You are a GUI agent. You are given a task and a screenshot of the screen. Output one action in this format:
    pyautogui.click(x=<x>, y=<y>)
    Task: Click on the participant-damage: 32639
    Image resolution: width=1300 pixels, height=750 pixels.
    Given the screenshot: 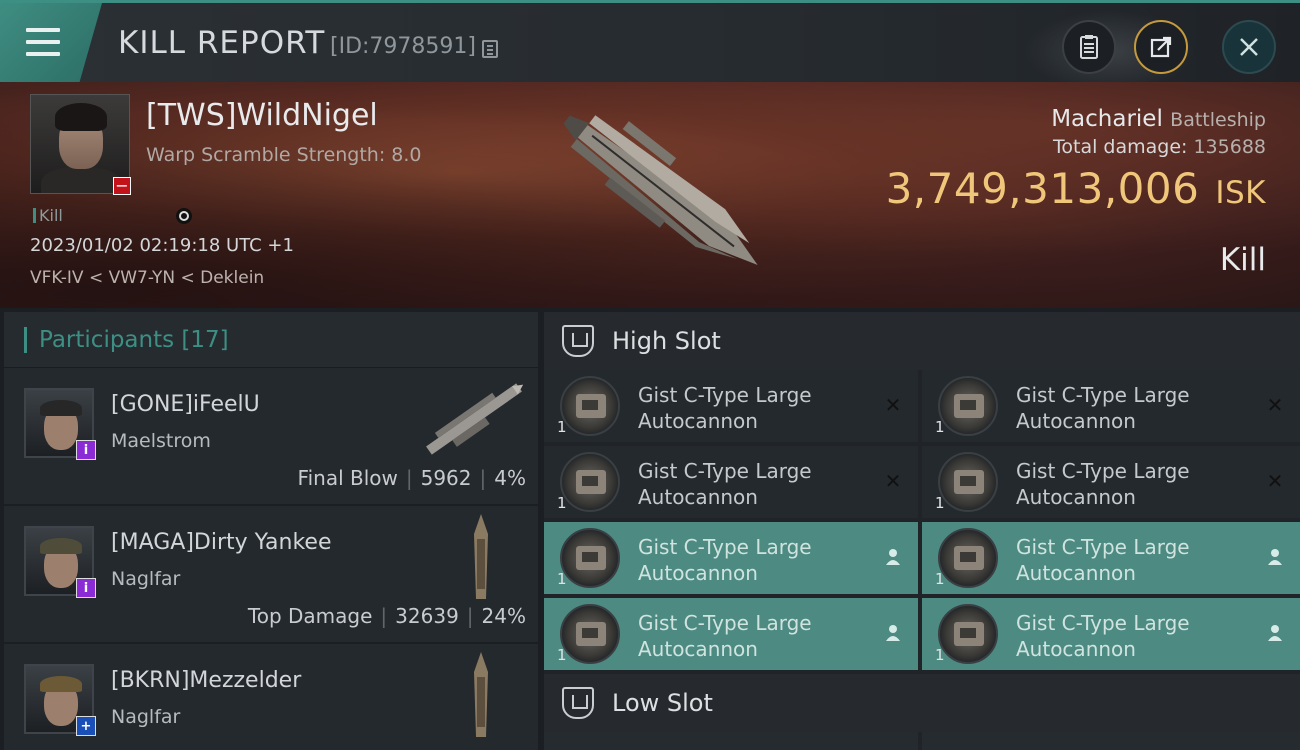 What is the action you would take?
    pyautogui.click(x=427, y=616)
    